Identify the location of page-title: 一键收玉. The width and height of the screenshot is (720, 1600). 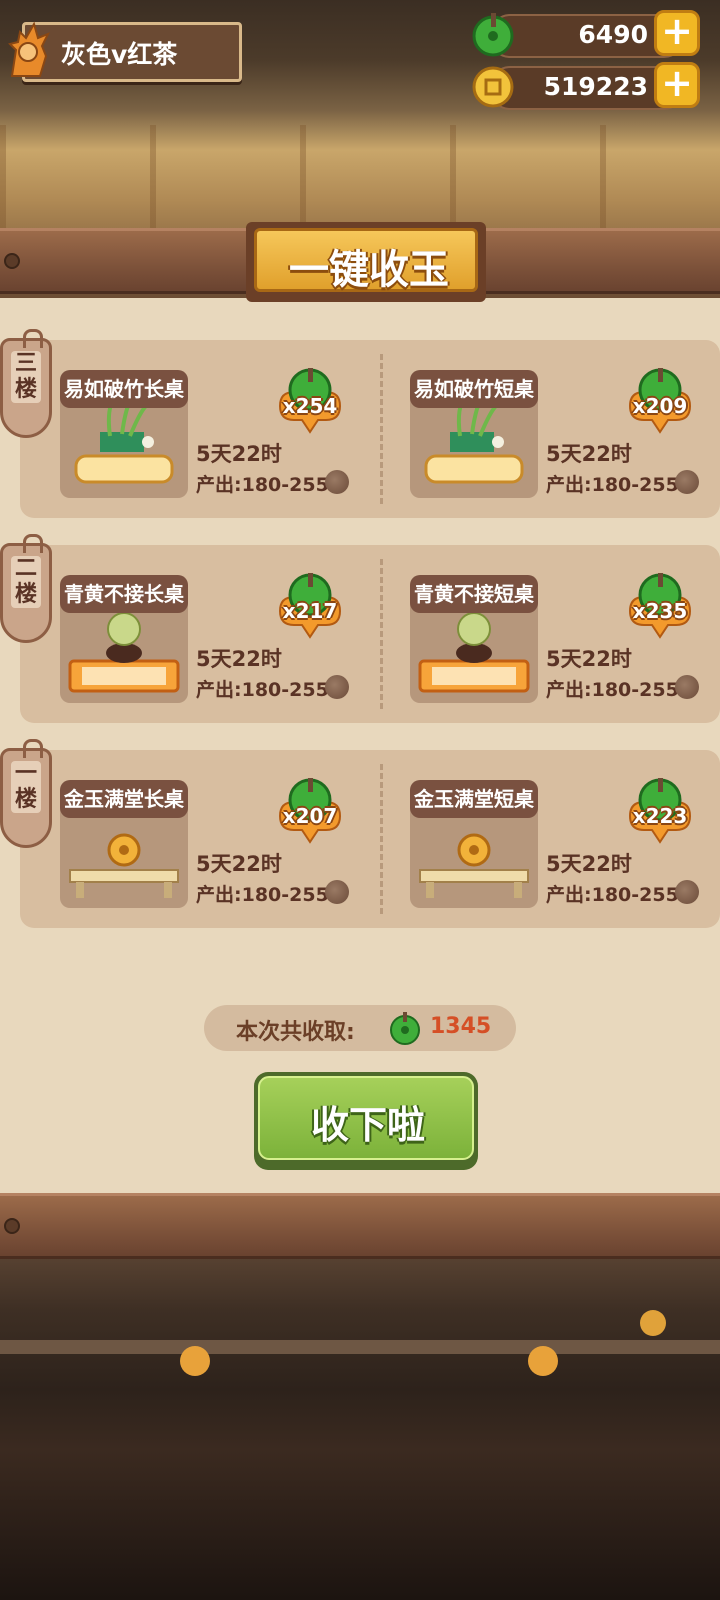
(369, 270).